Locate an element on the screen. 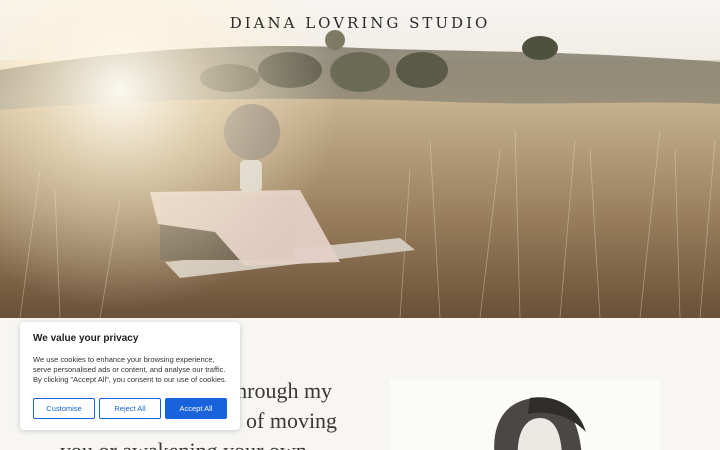 The height and width of the screenshot is (450, 720). cookie-button-group: Customise Reject All Accept All is located at coordinates (130, 408).